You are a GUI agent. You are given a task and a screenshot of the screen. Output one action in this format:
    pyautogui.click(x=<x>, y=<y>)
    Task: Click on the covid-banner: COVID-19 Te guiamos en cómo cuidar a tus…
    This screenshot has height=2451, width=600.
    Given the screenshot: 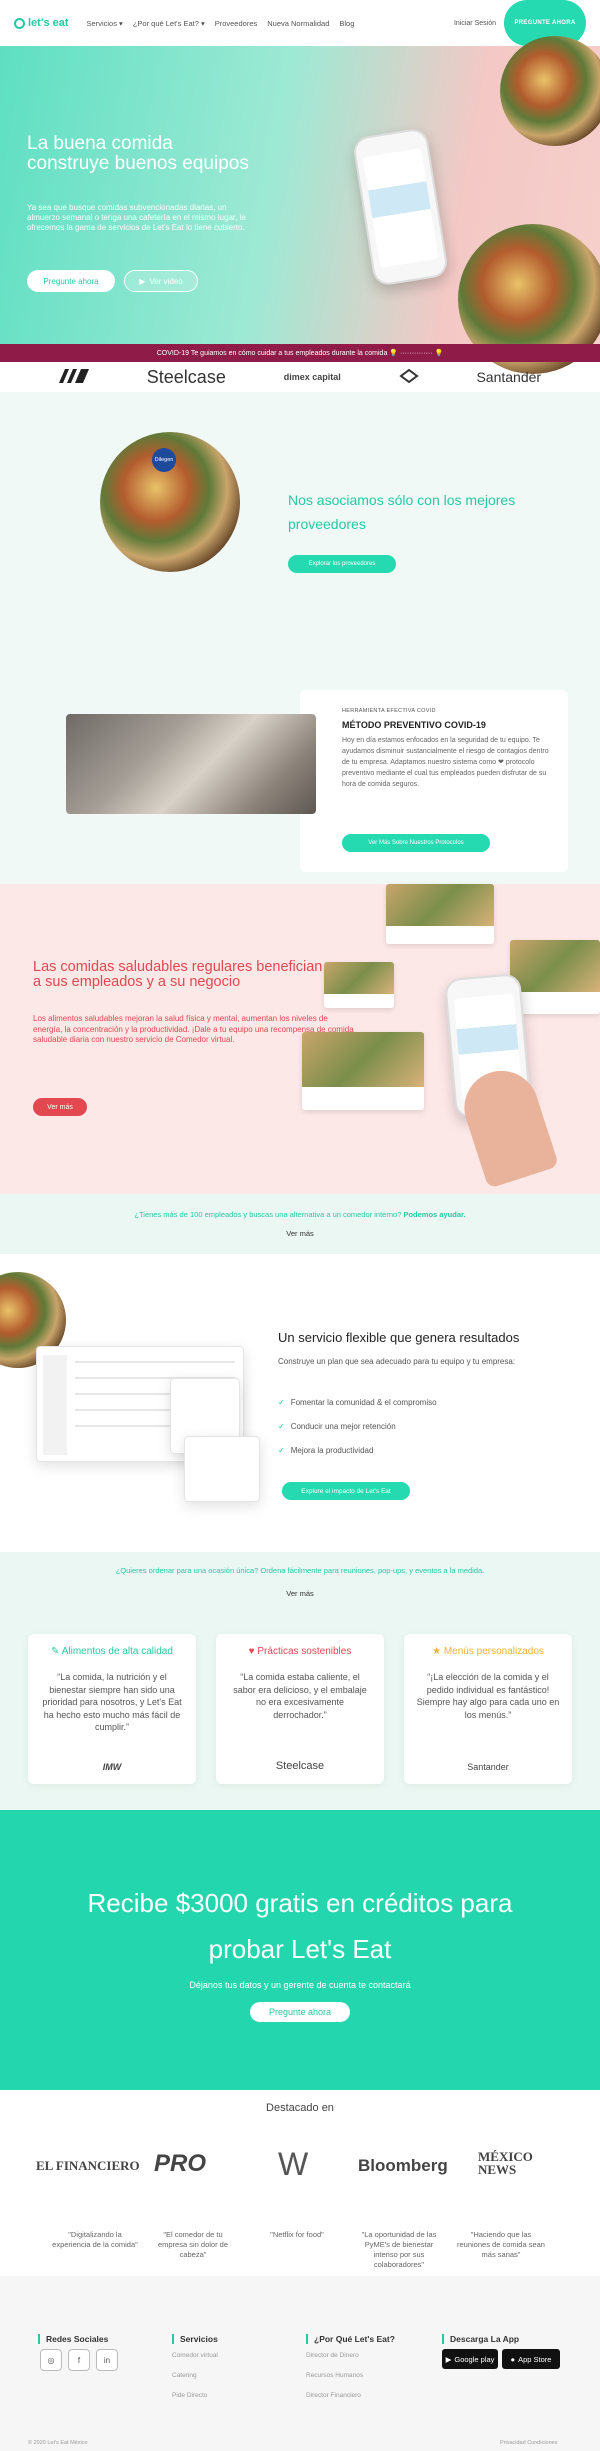 What is the action you would take?
    pyautogui.click(x=300, y=353)
    